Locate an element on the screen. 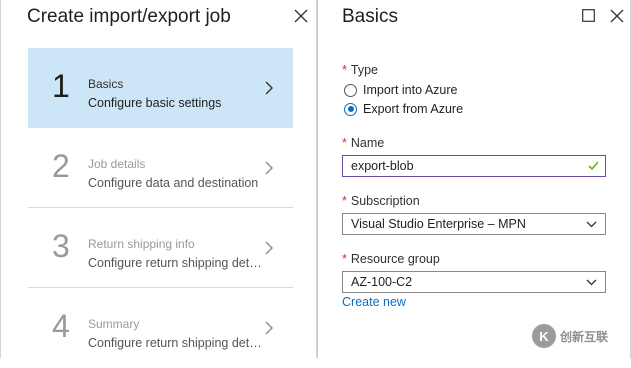 The image size is (631, 368). watermark: K 创新互联 is located at coordinates (581, 336).